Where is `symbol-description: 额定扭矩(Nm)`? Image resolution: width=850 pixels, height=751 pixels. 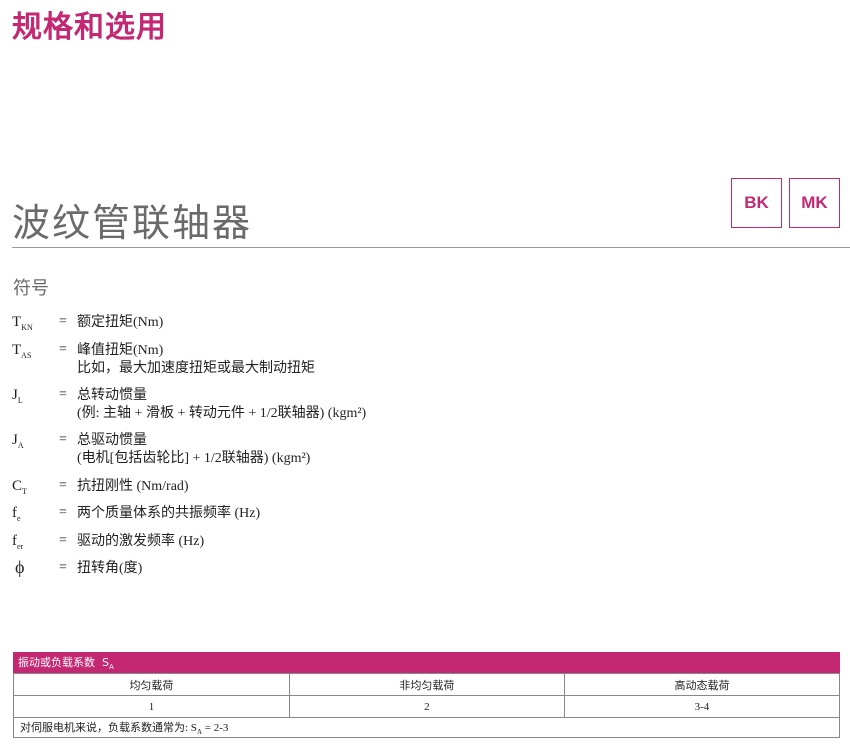 symbol-description: 额定扭矩(Nm) is located at coordinates (120, 322).